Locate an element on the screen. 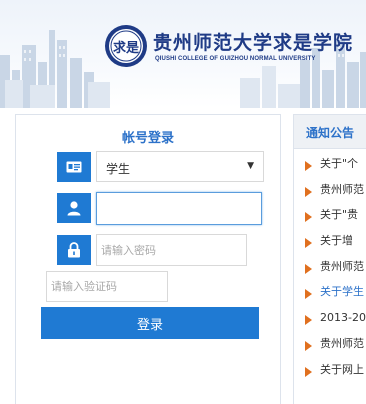  notice-item-text: 关于网上 is located at coordinates (342, 370).